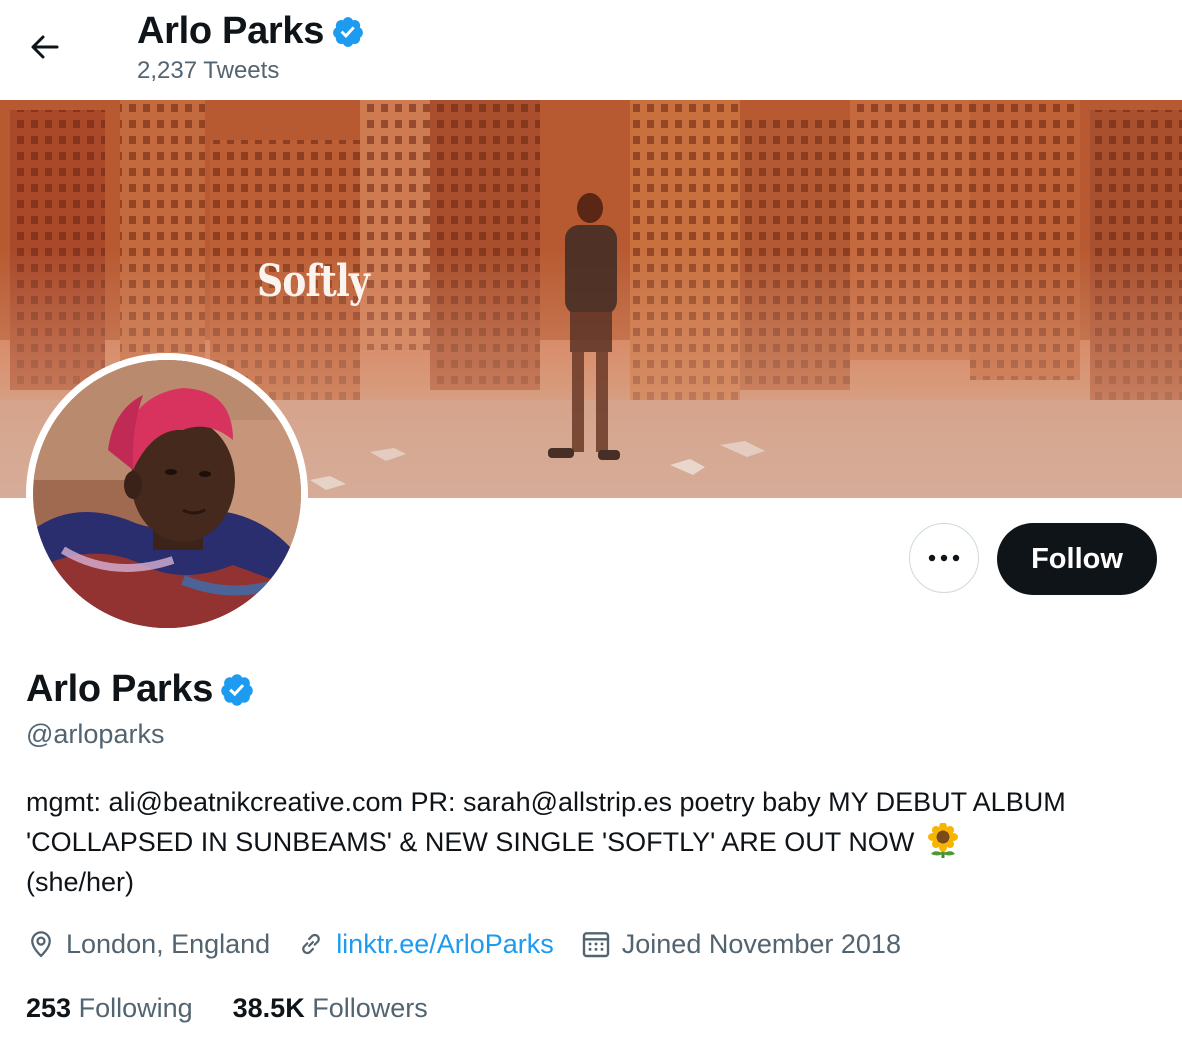 The width and height of the screenshot is (1182, 1052). I want to click on header-title: Arlo Parks, so click(251, 31).